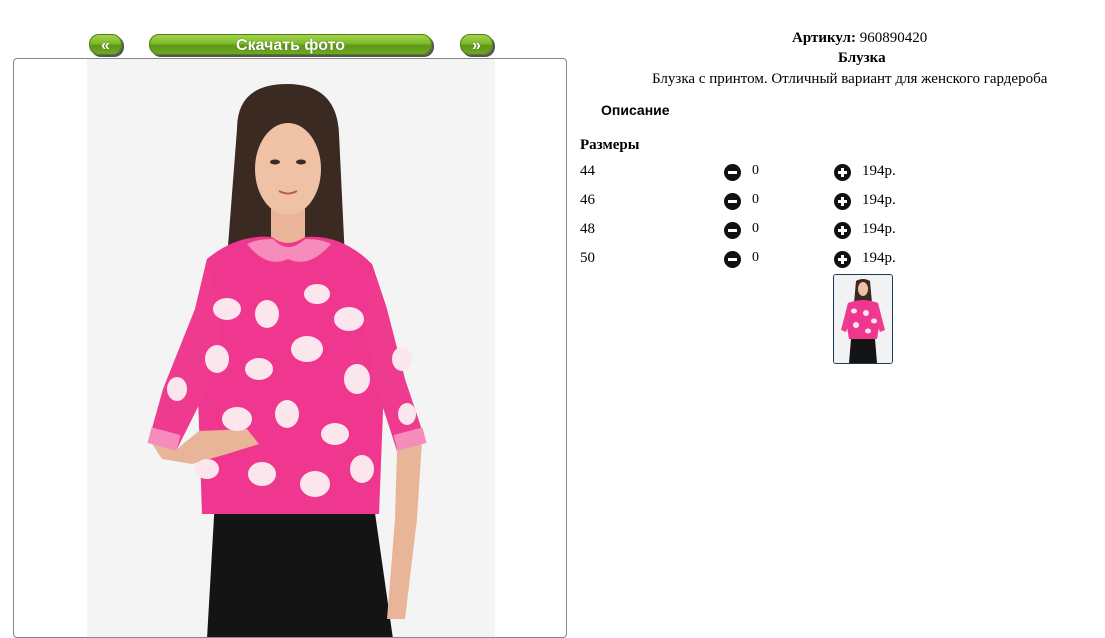  What do you see at coordinates (476, 44) in the screenshot?
I see `next-photo-button: »` at bounding box center [476, 44].